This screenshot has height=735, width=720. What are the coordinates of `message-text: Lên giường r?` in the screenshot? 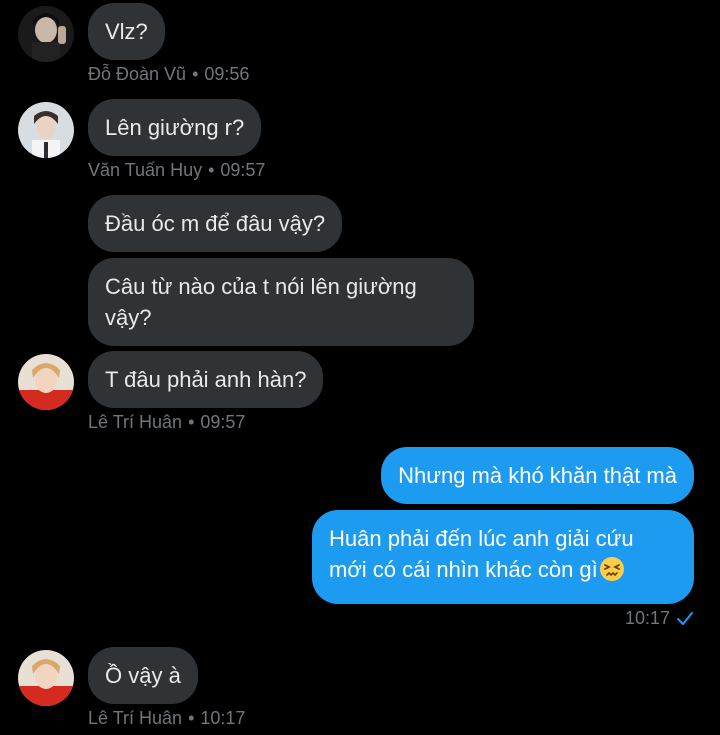 It's located at (175, 127).